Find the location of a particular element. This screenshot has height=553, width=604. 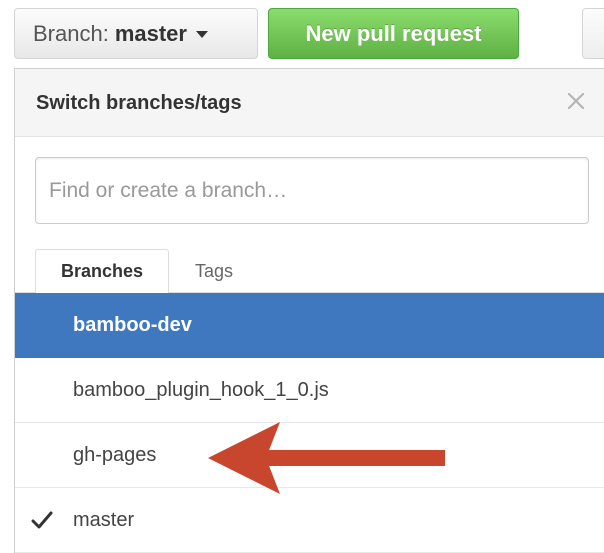

red-arrow-icon is located at coordinates (326, 458).